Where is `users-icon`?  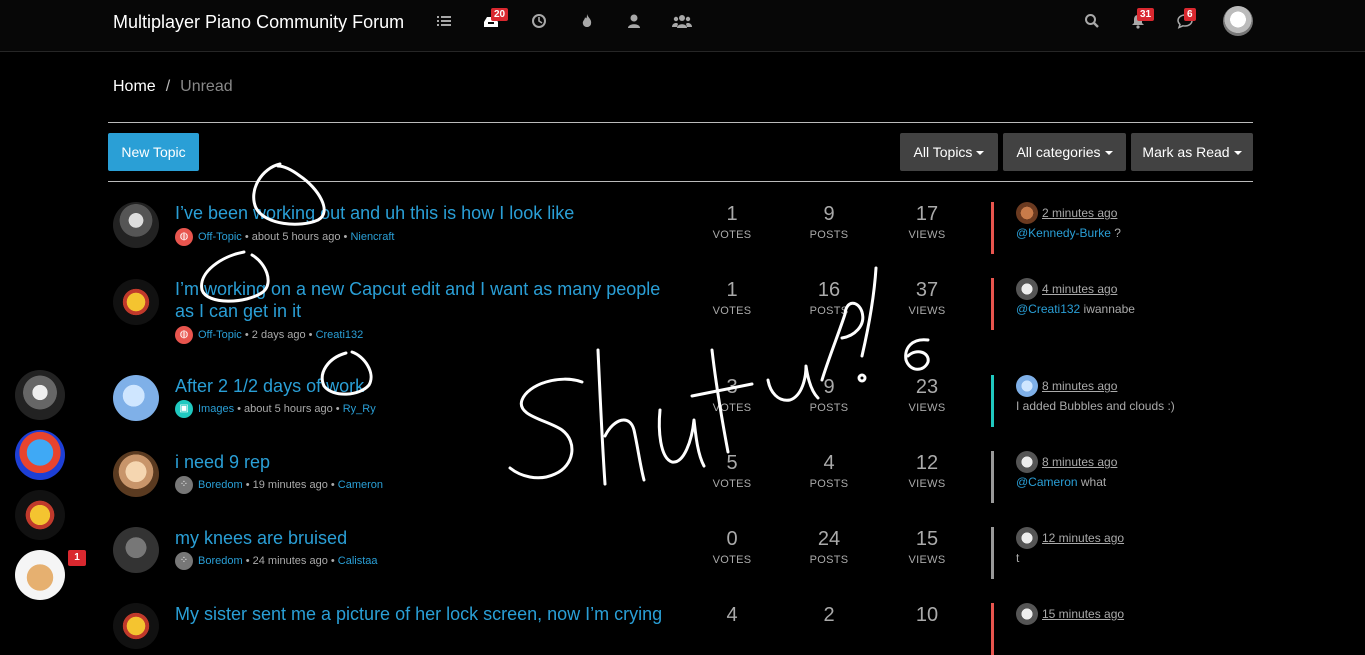
users-icon is located at coordinates (682, 22).